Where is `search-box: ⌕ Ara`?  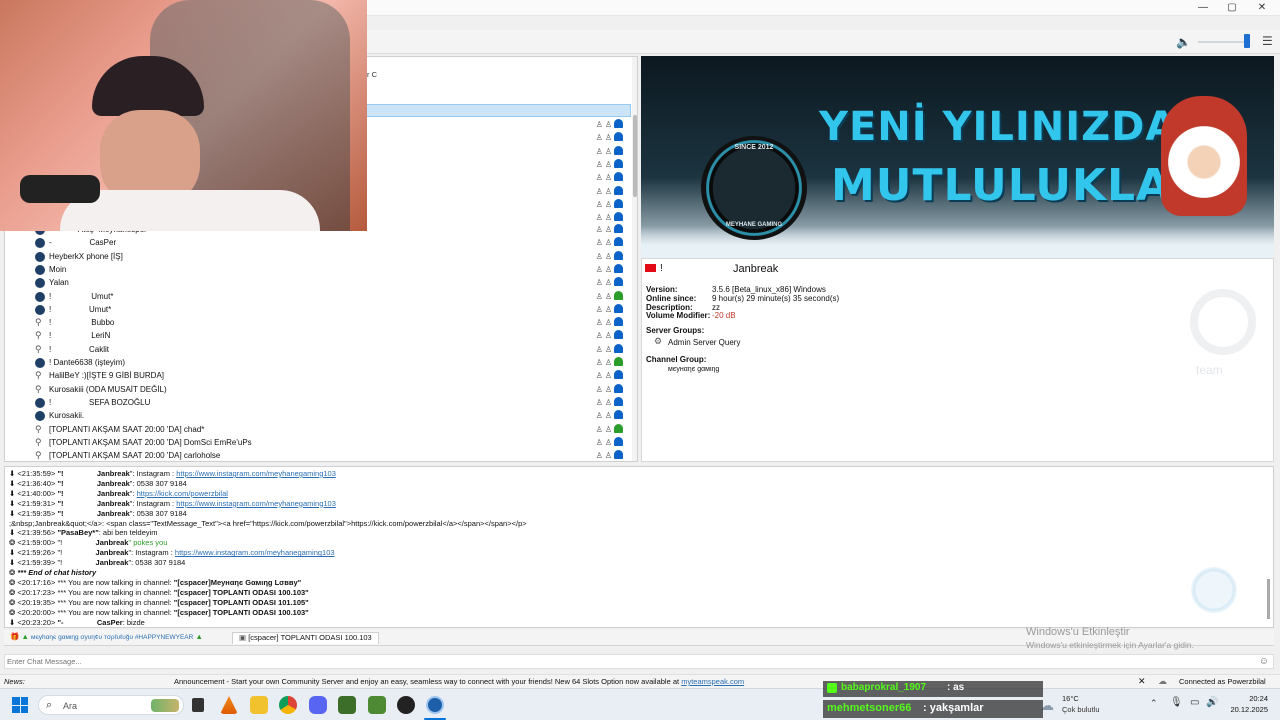 search-box: ⌕ Ara is located at coordinates (111, 705).